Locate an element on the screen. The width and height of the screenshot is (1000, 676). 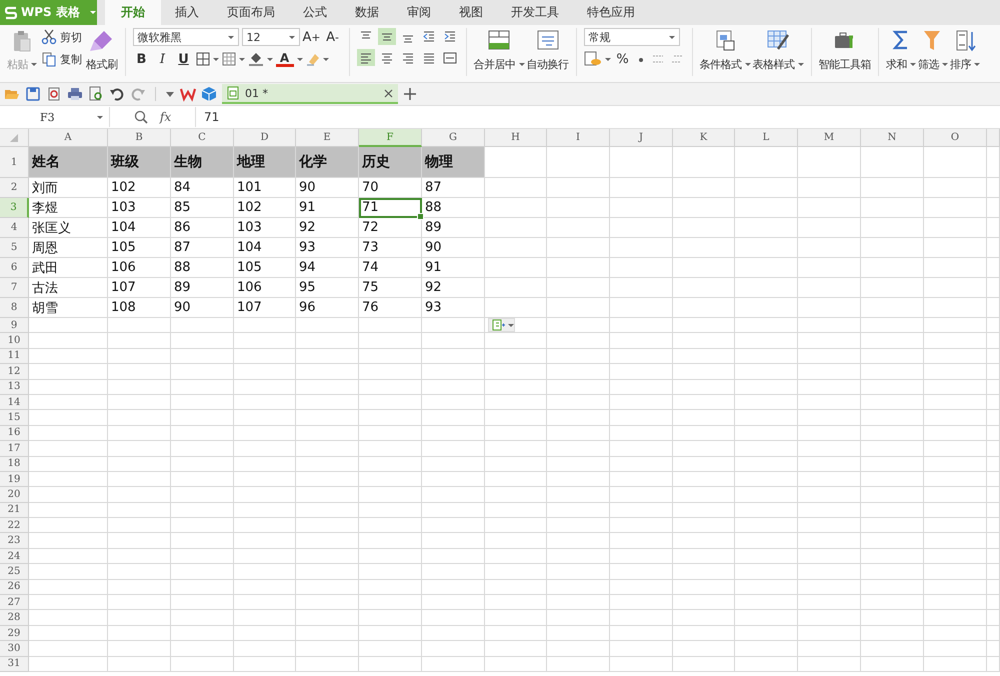
row-header: 11 is located at coordinates (14, 356).